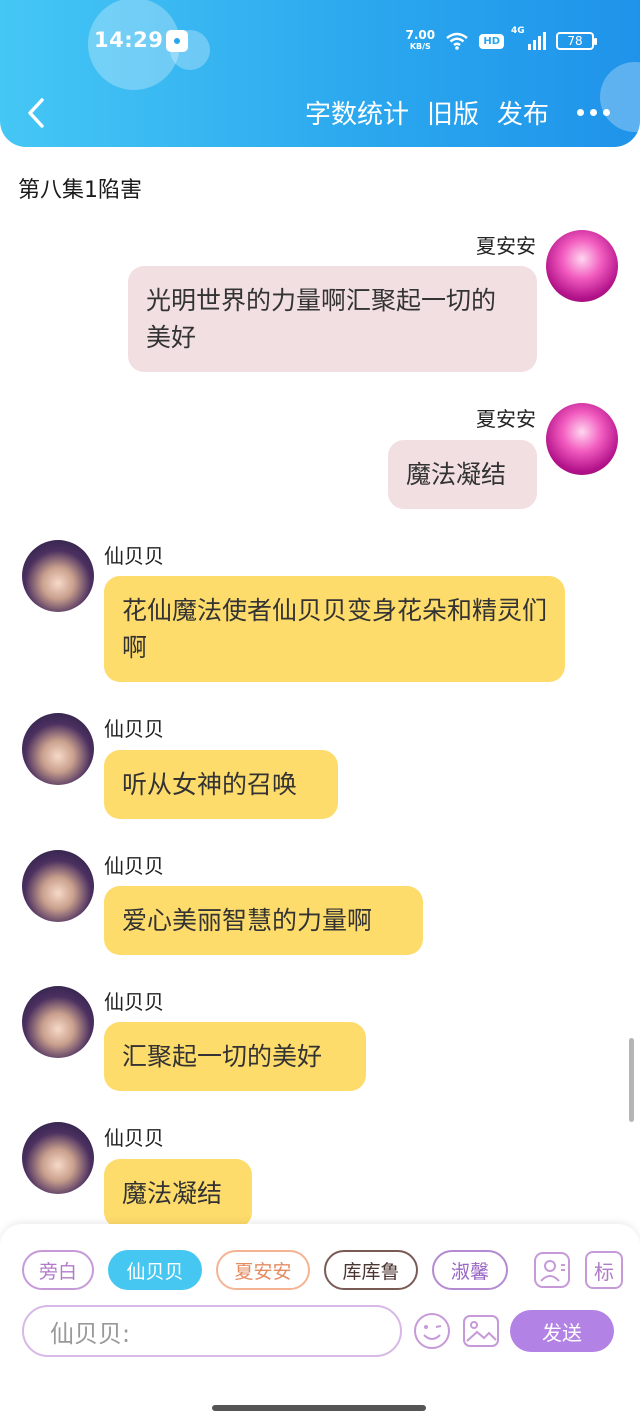 This screenshot has width=640, height=1422. Describe the element at coordinates (334, 629) in the screenshot. I see `message-bubble: 花仙魔法使者仙贝贝变身花朵和精灵们啊` at that location.